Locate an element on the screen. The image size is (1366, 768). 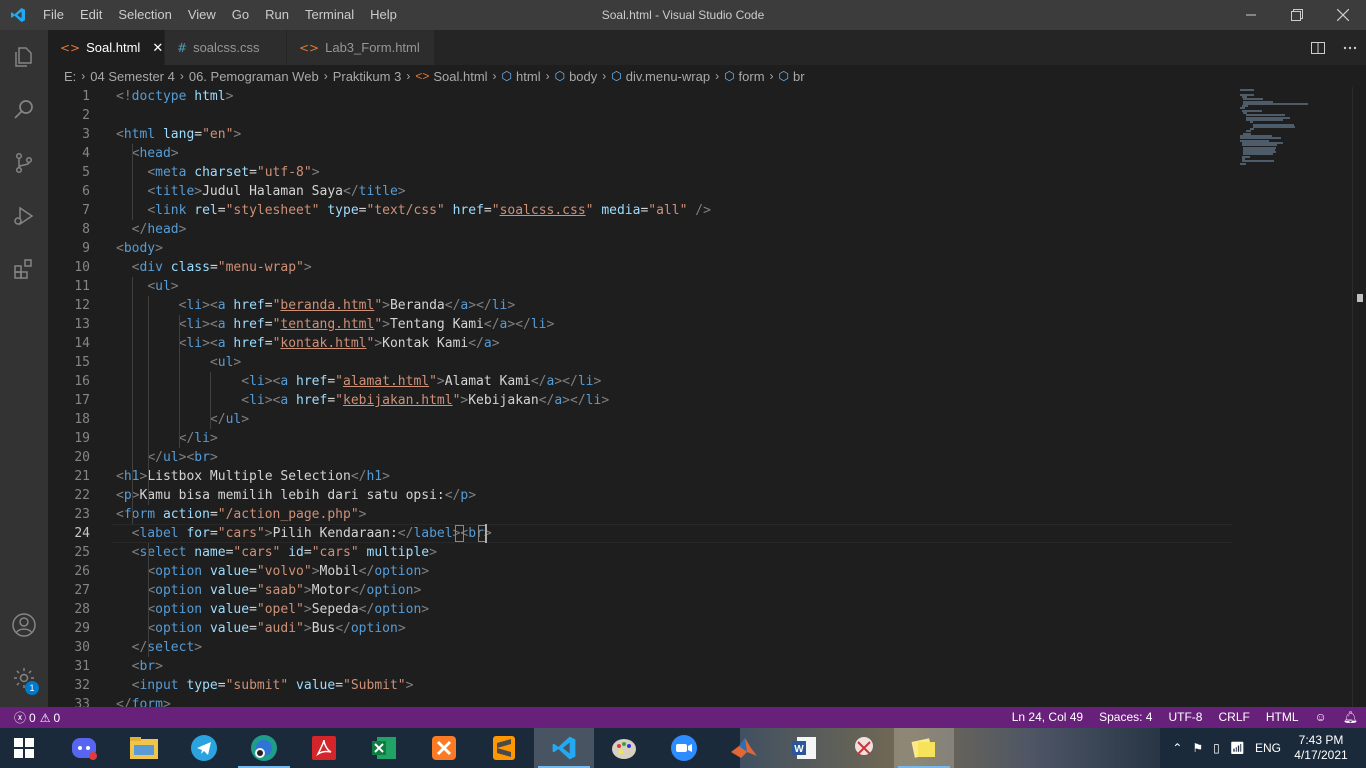
windows-start-icon is located at coordinates (24, 748).